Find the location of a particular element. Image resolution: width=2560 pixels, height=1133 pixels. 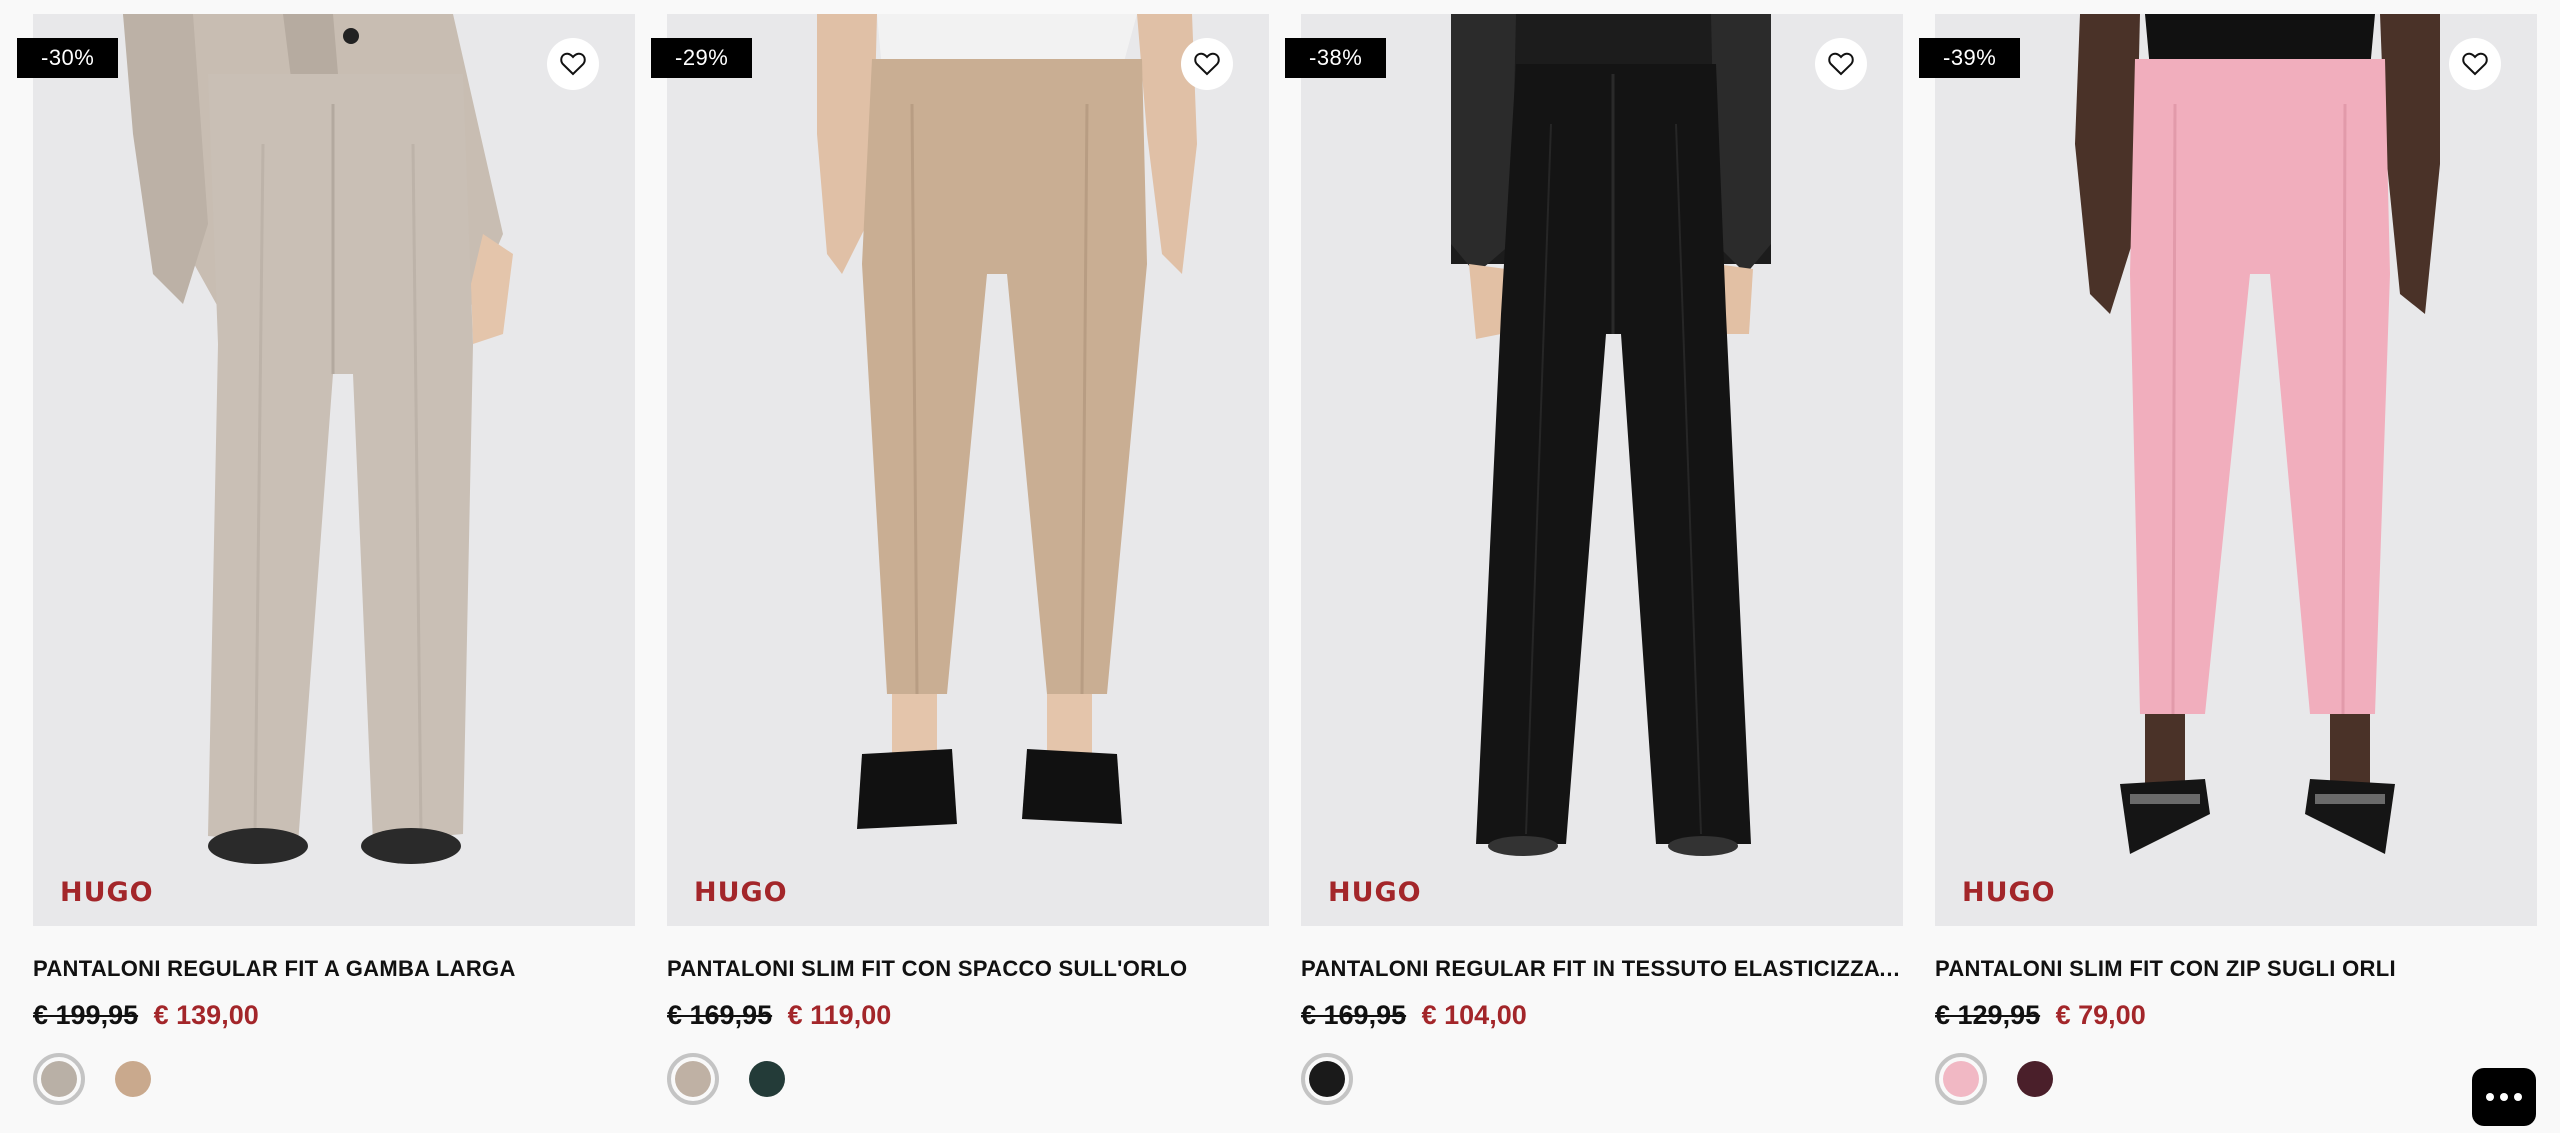

sale-price: € 104,00 is located at coordinates (1474, 1015).